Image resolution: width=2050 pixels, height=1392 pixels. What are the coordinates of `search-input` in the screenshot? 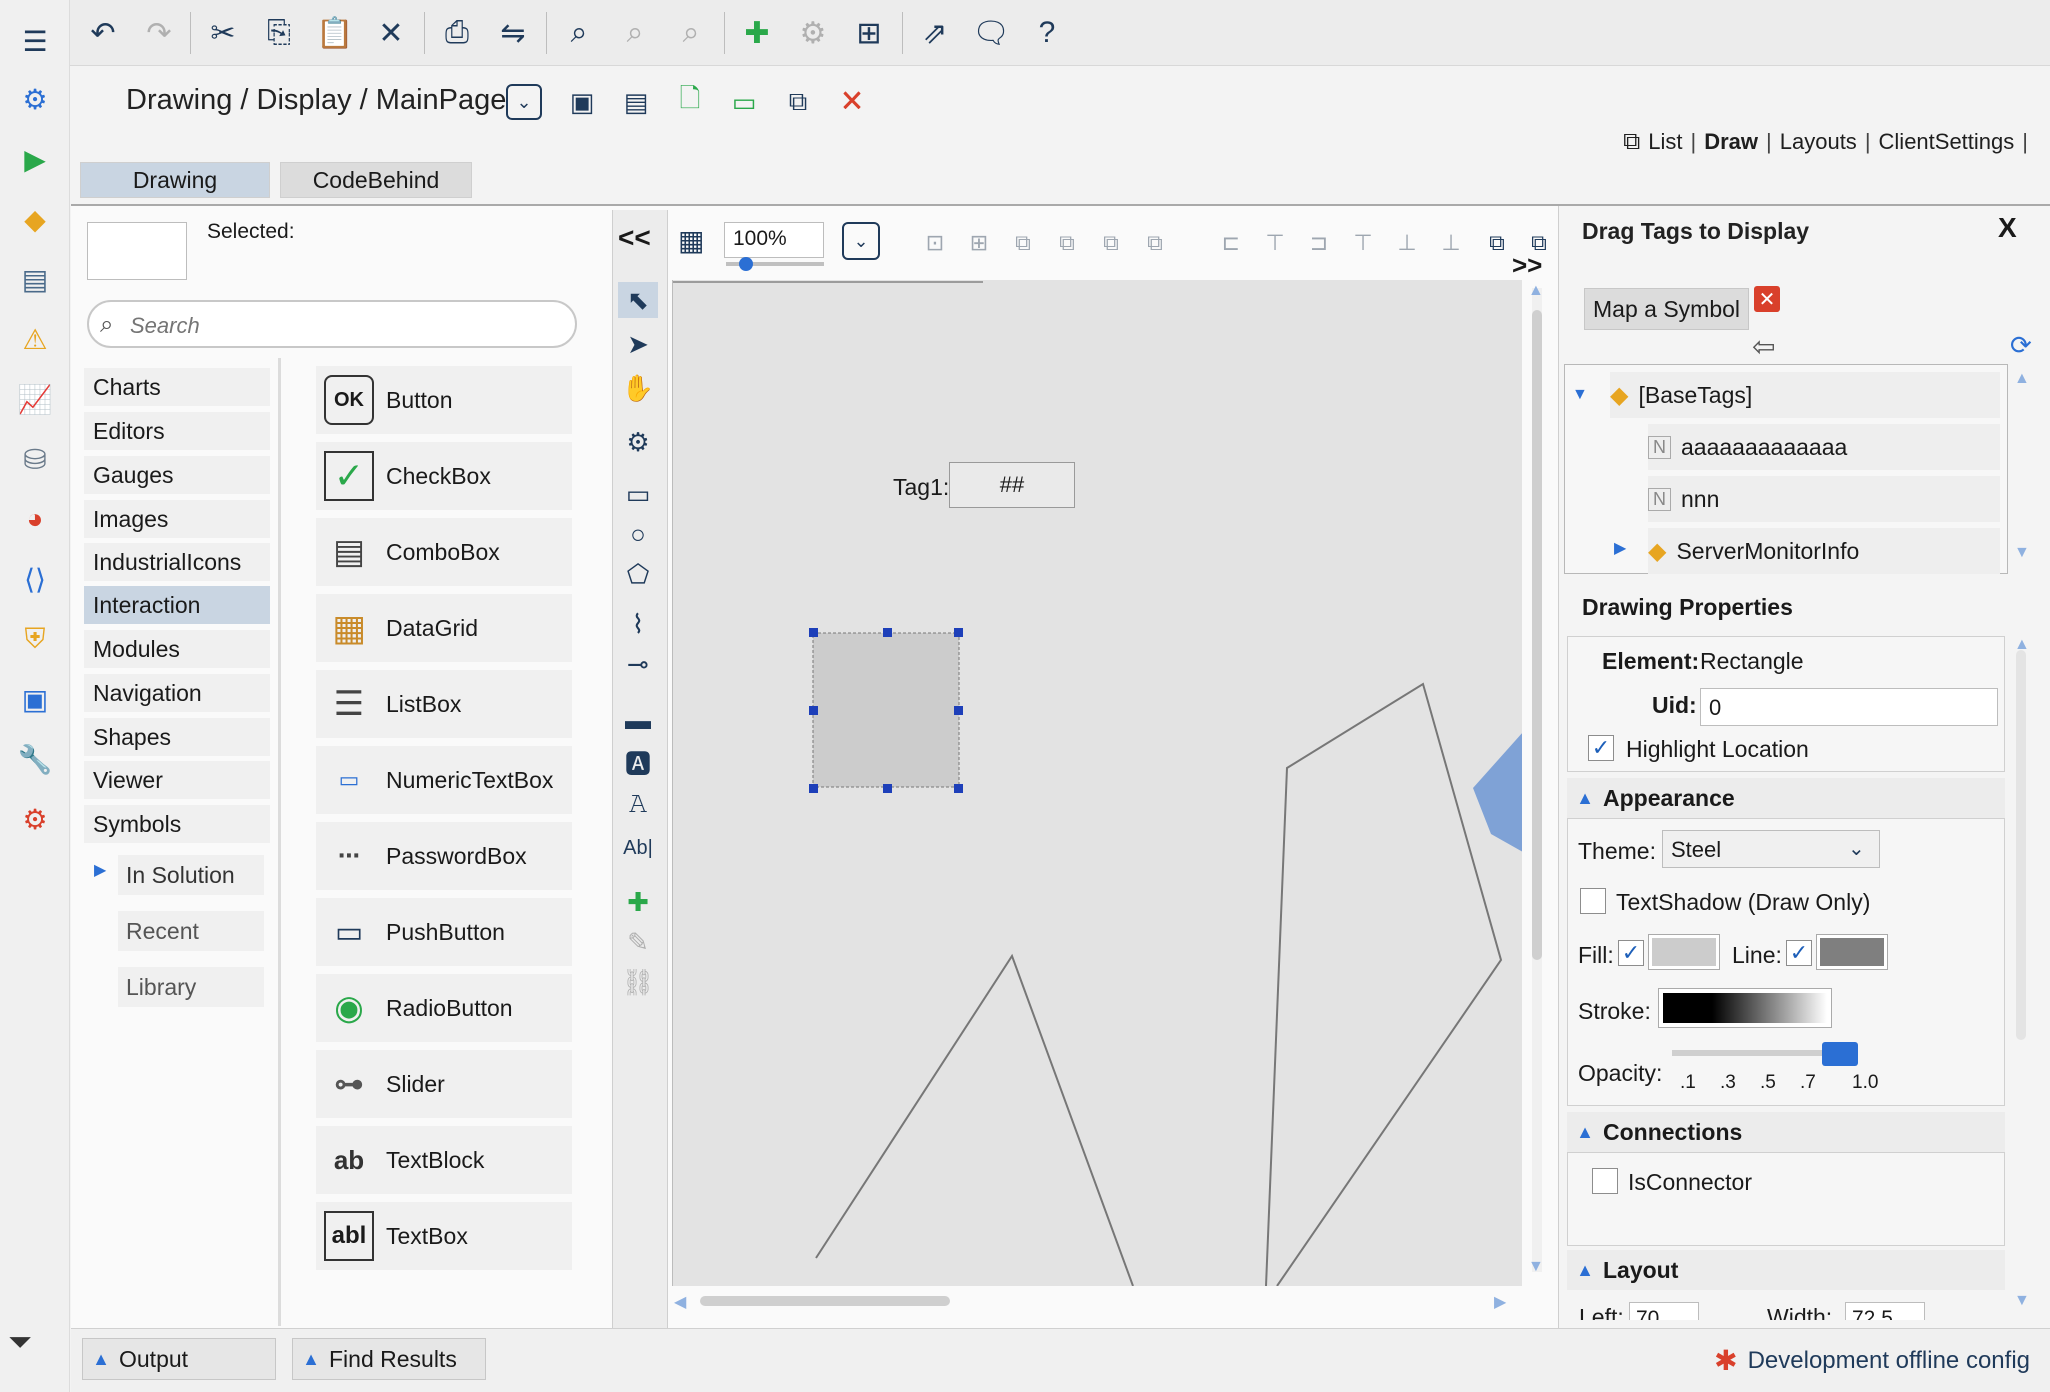 It's located at (343, 326).